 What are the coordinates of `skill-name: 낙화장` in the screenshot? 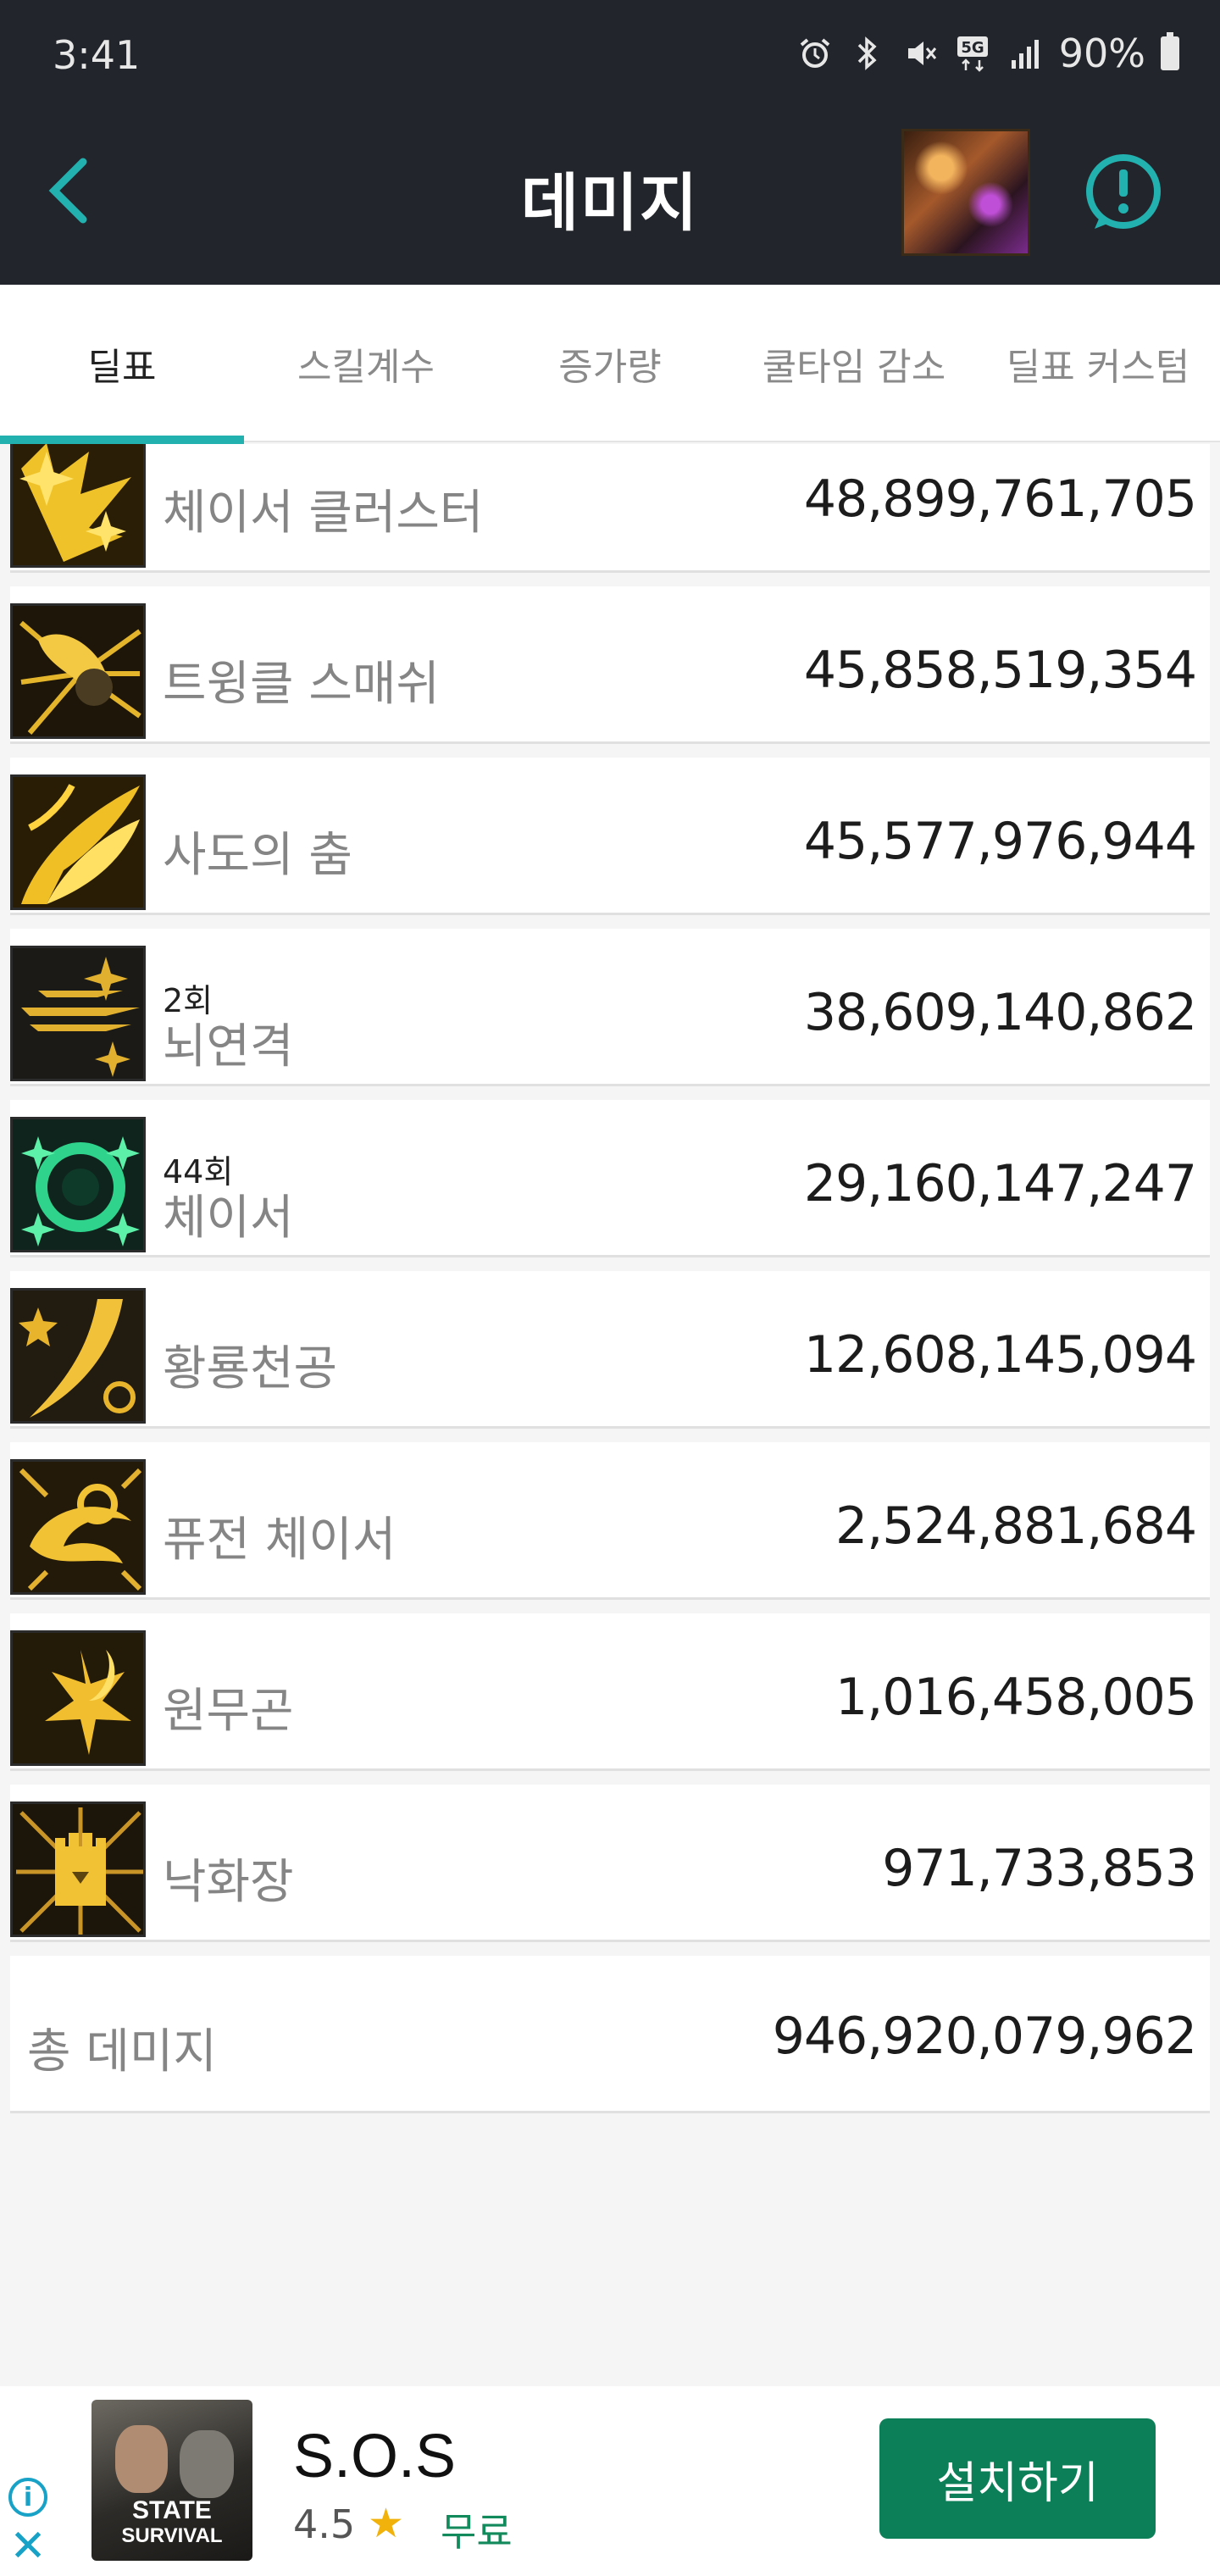 It's located at (229, 1882).